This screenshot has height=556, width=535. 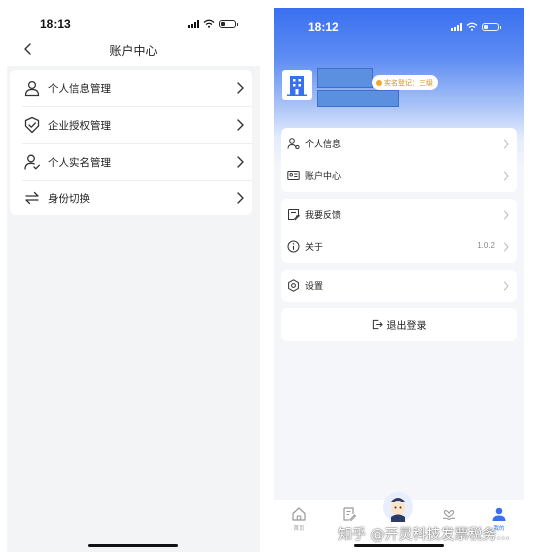 What do you see at coordinates (131, 125) in the screenshot?
I see `menu-item-enterprise-authorization: 企业授权管理` at bounding box center [131, 125].